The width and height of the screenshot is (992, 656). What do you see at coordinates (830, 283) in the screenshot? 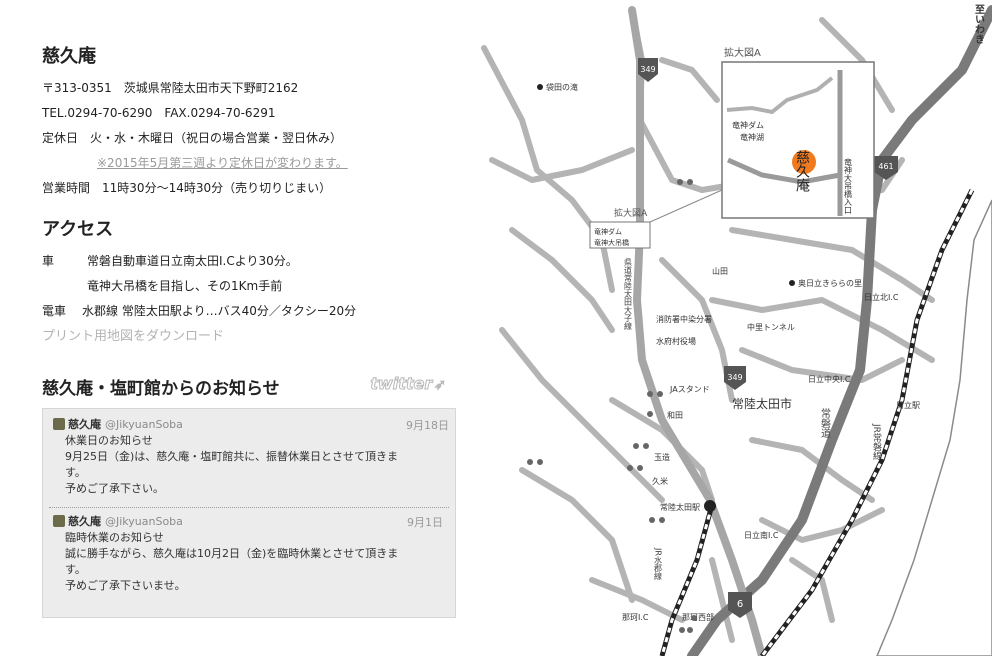
I see `label-okutachi: 奥日立きららの里` at bounding box center [830, 283].